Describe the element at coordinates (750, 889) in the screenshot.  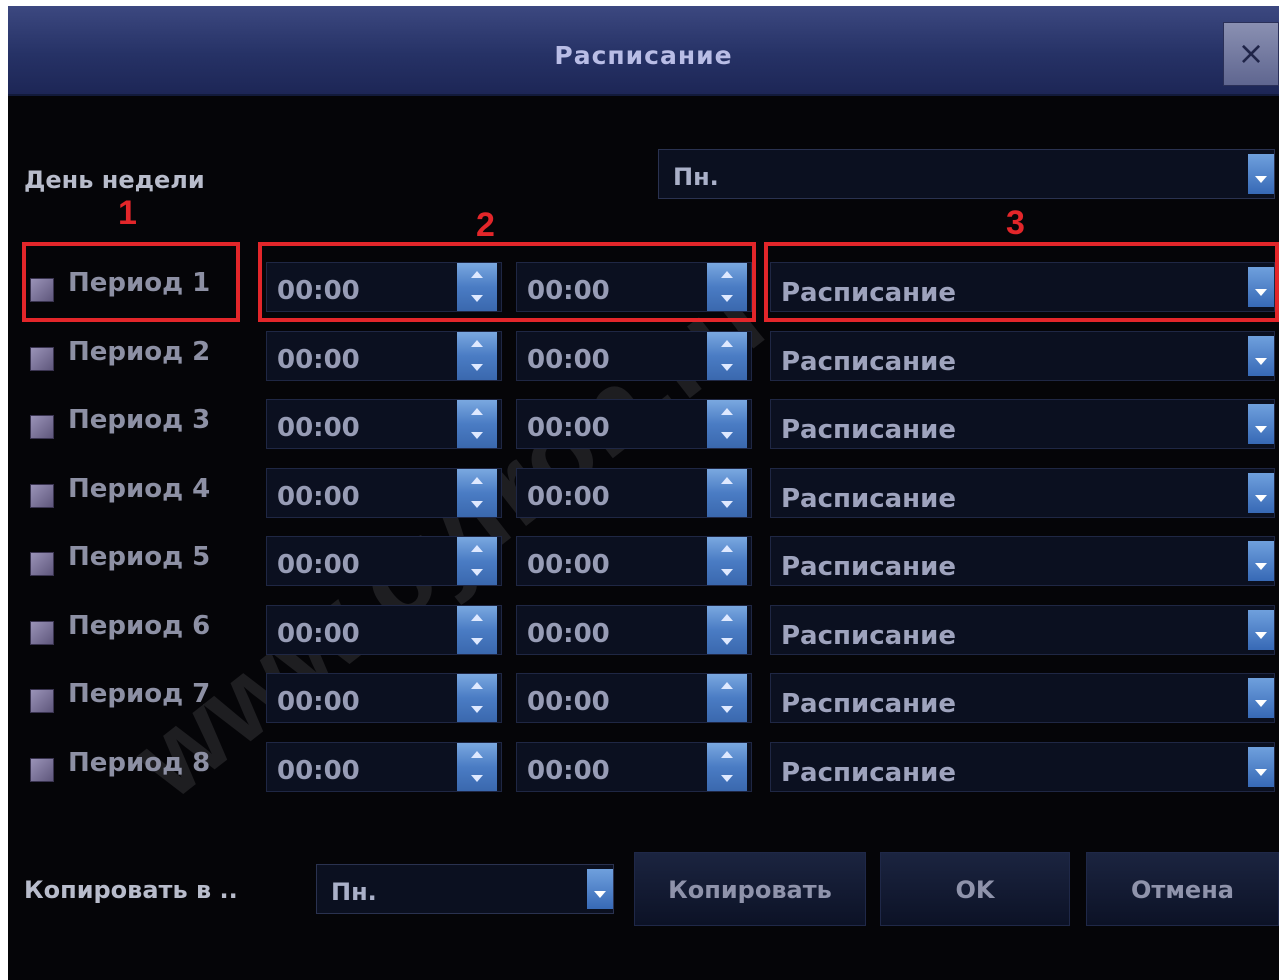
I see `copy-button: Копировать` at that location.